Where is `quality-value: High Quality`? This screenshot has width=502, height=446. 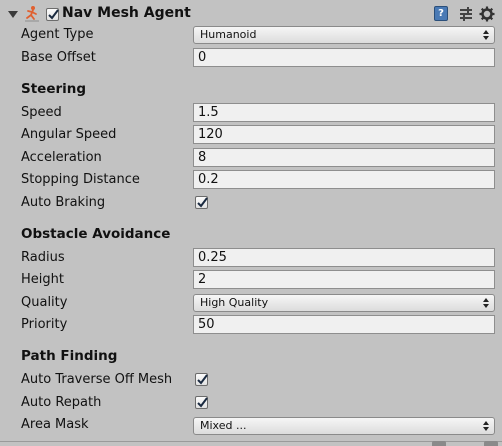
quality-value: High Quality is located at coordinates (234, 302).